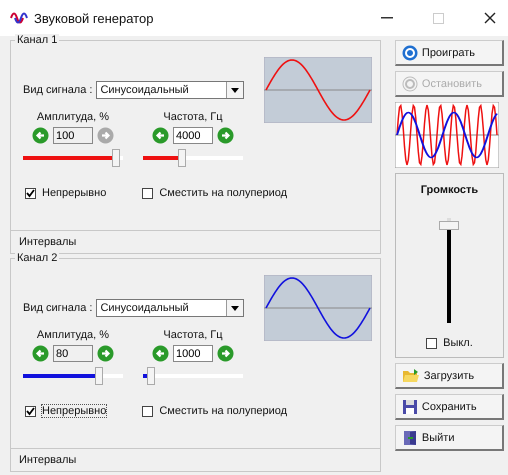  Describe the element at coordinates (410, 52) in the screenshot. I see `play-icon` at that location.